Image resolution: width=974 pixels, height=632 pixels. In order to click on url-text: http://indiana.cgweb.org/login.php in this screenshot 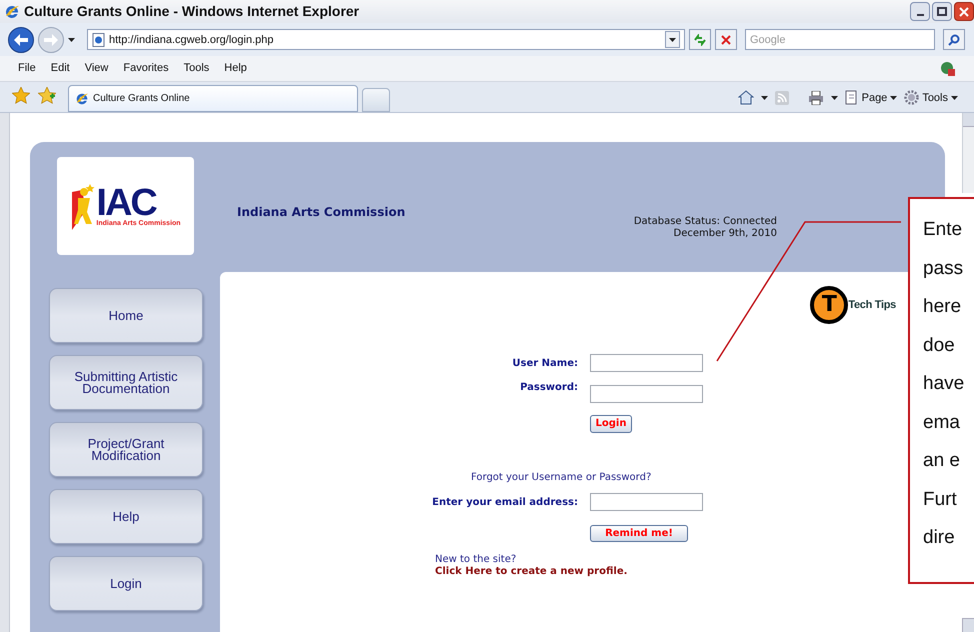, I will do `click(192, 40)`.